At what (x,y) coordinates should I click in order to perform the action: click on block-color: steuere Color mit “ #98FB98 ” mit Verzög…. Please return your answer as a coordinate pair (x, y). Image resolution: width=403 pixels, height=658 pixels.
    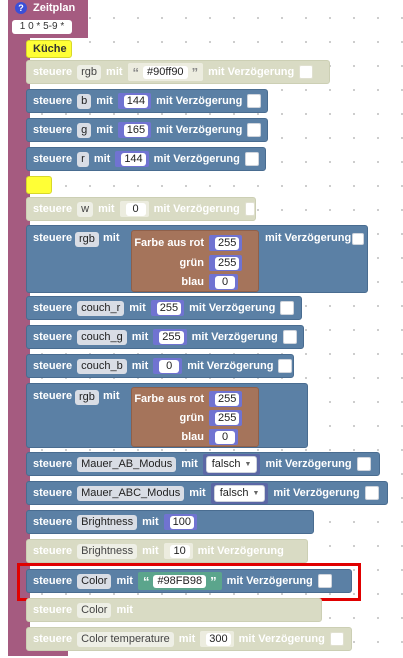
    Looking at the image, I should click on (189, 581).